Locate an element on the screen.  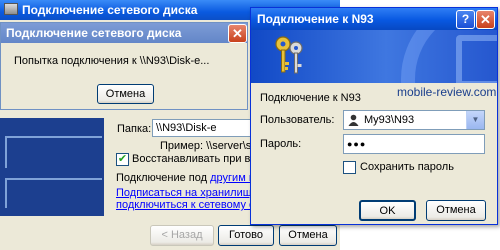
connecting-cancel-button: Отмена is located at coordinates (125, 94).